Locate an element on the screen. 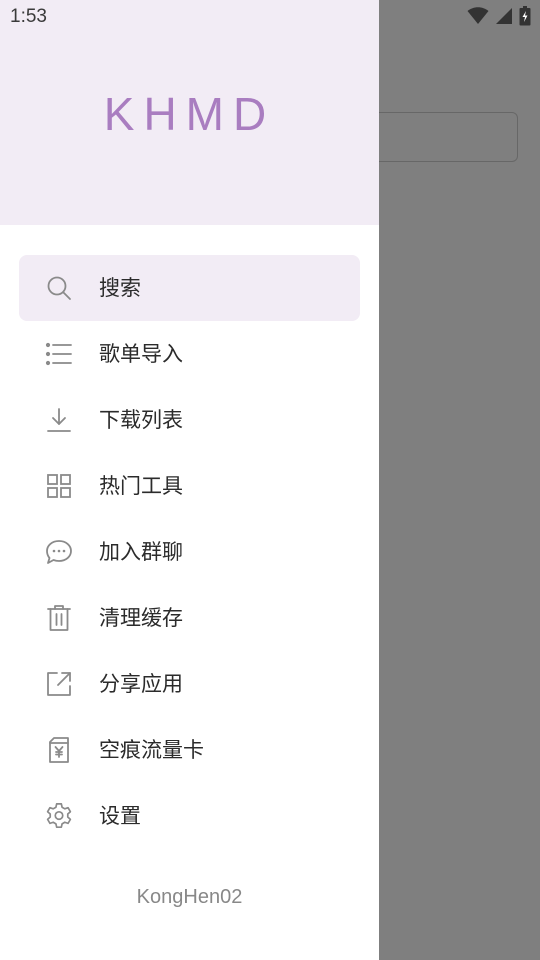  share-icon is located at coordinates (59, 684).